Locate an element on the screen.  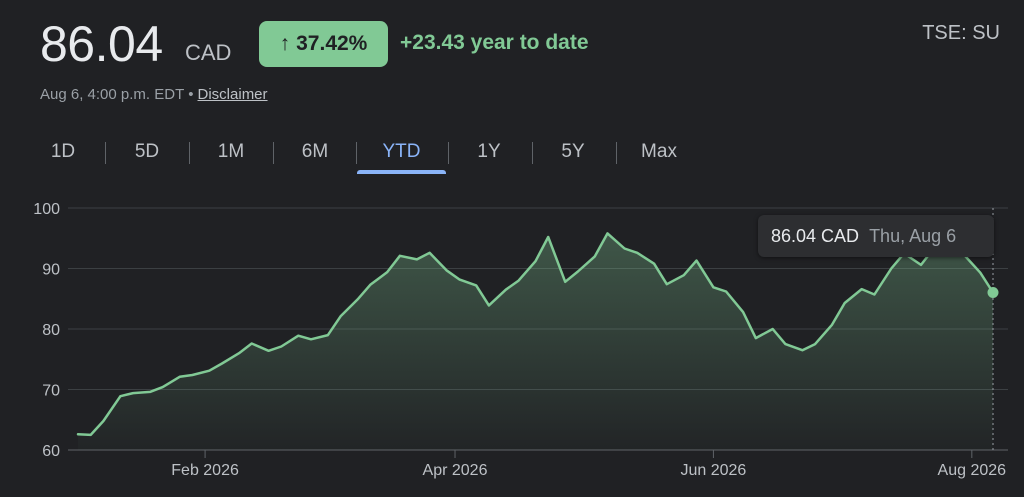
tooltip-price: 86.04 CAD is located at coordinates (815, 235).